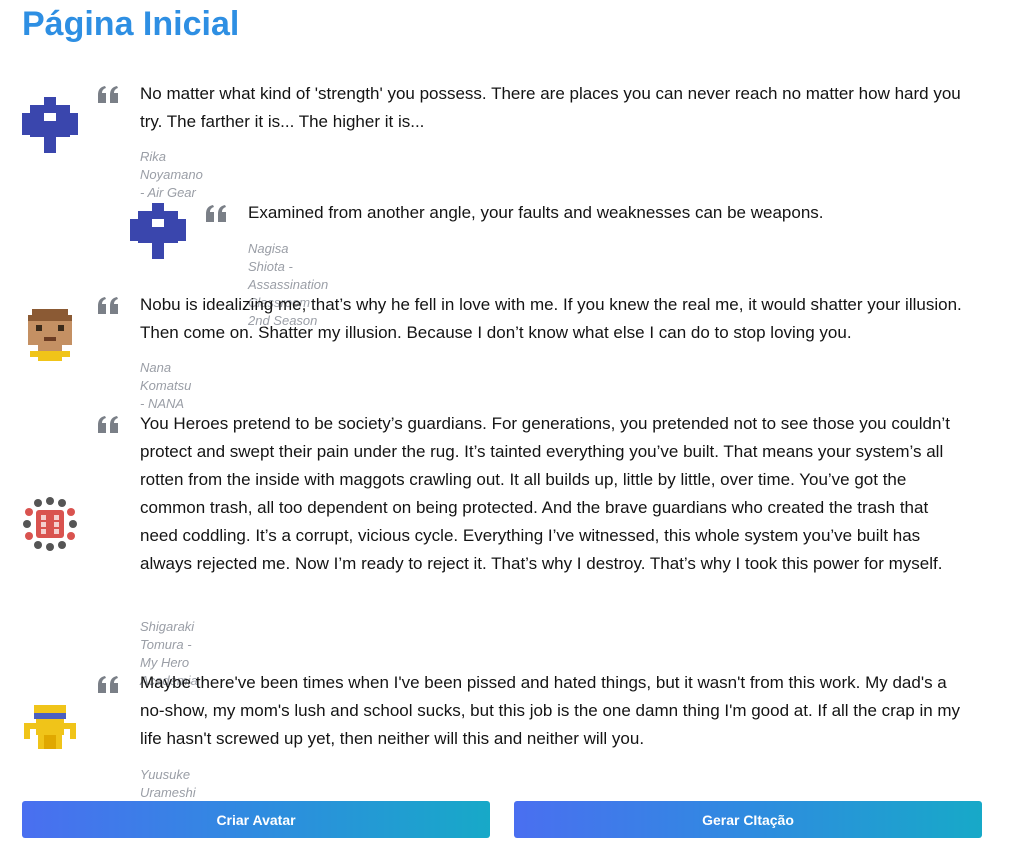 This screenshot has width=1029, height=864. I want to click on yellow-figure-avatar-icon, so click(50, 727).